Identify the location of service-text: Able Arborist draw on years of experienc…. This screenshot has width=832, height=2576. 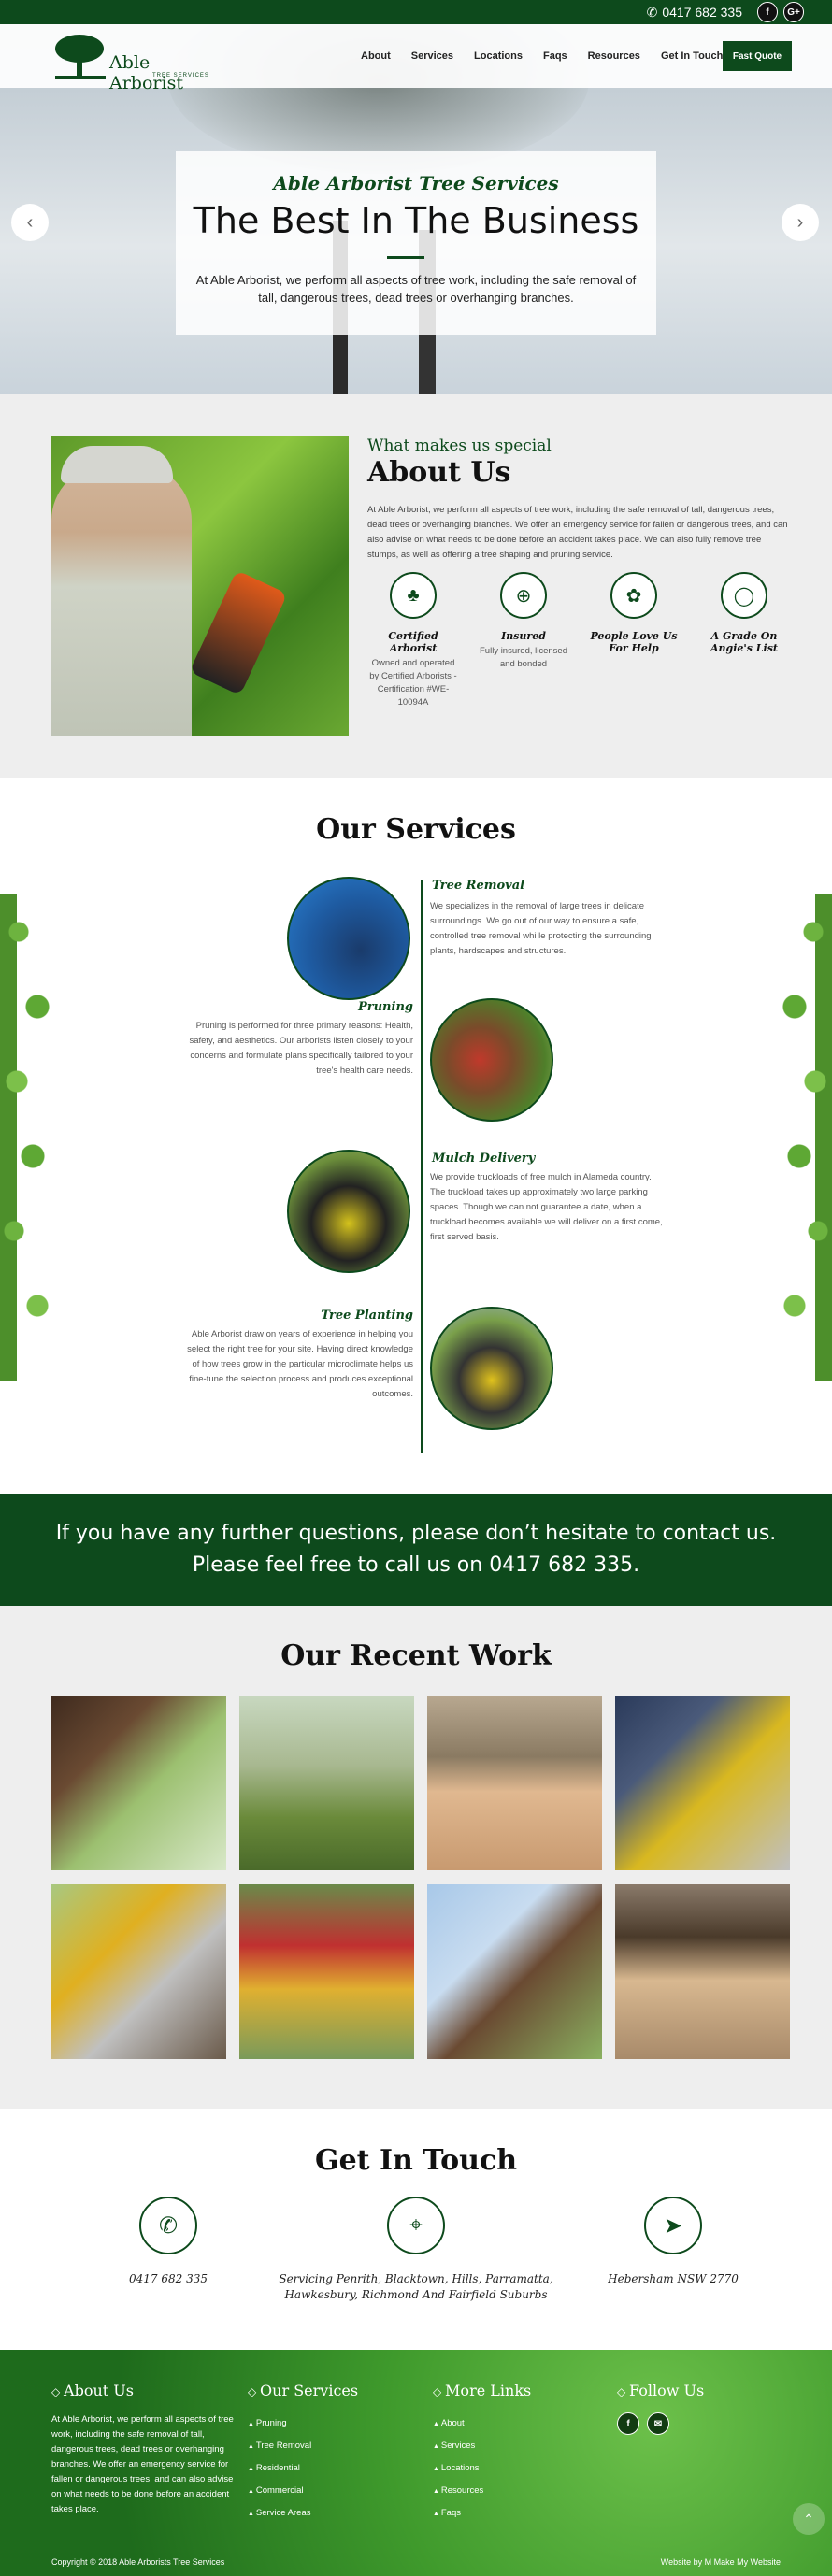
(300, 1364).